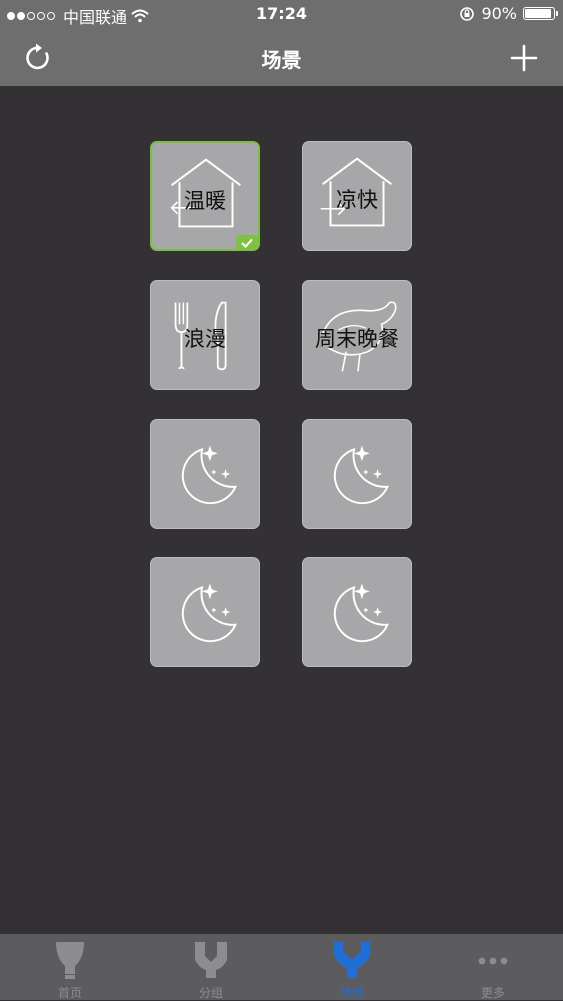 The height and width of the screenshot is (1001, 563). I want to click on tab-group: 分组, so click(211, 967).